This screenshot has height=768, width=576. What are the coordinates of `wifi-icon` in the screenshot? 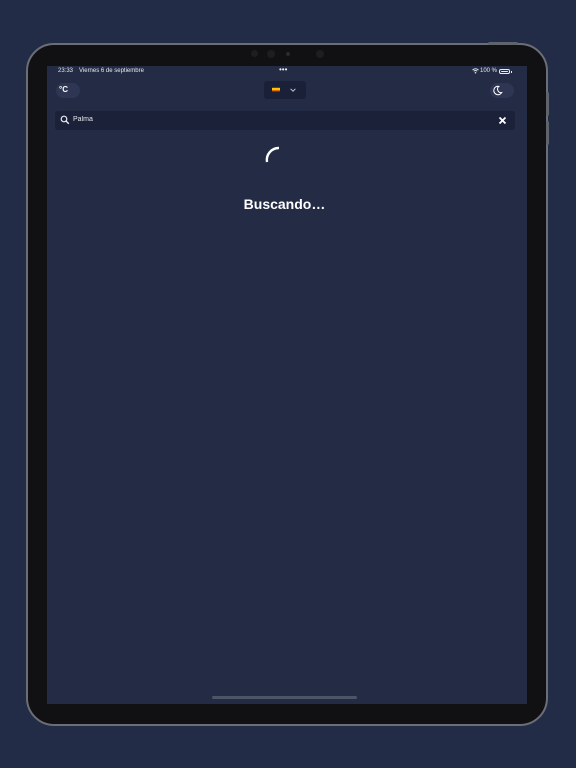 It's located at (475, 71).